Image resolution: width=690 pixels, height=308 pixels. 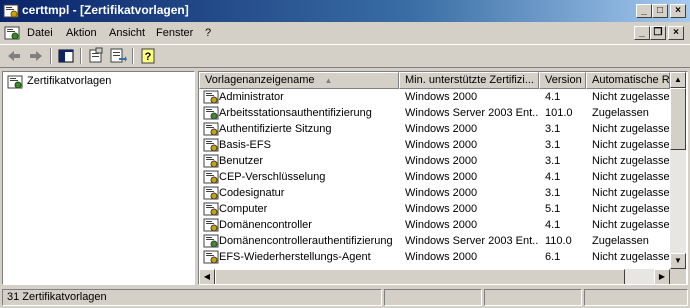 What do you see at coordinates (40, 33) in the screenshot?
I see `menu-datei: Datei` at bounding box center [40, 33].